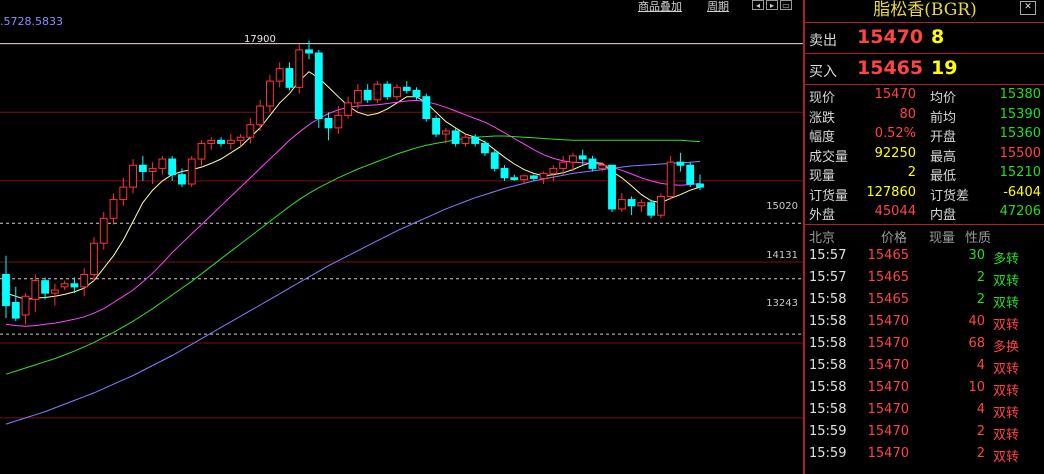 The width and height of the screenshot is (1044, 474). Describe the element at coordinates (1020, 153) in the screenshot. I see `stat-value-right: 15500` at that location.